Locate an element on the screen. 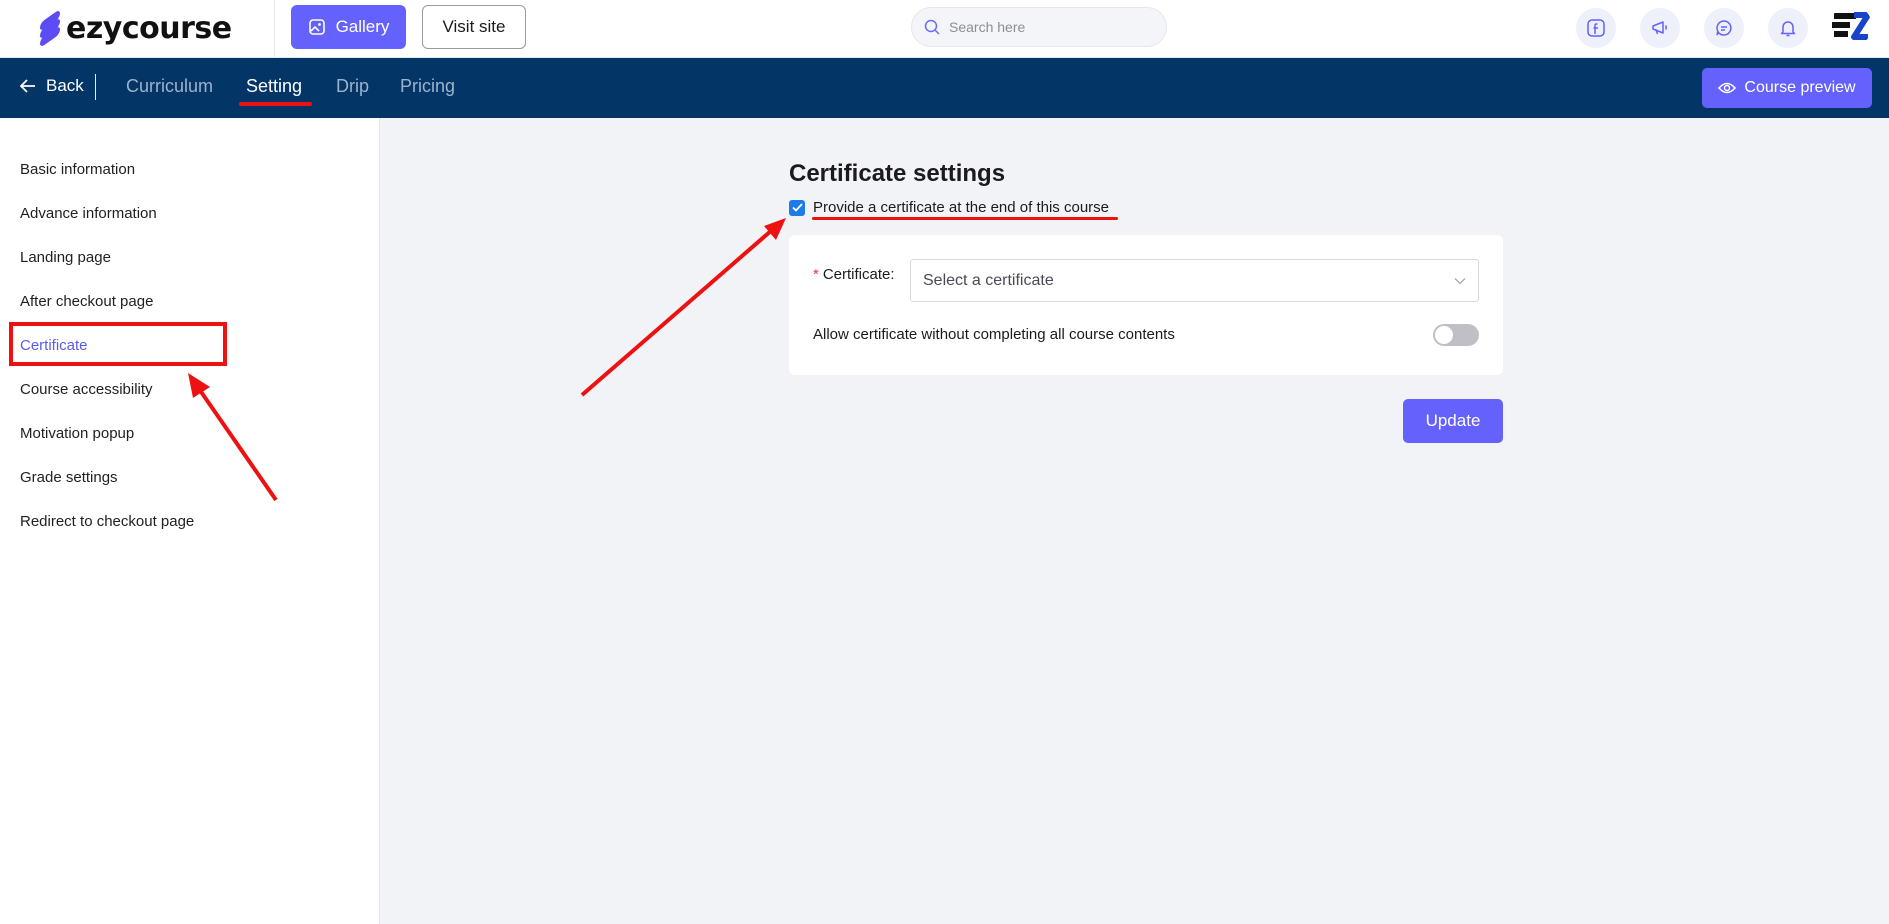 The height and width of the screenshot is (924, 1889). sidebar-item-advance-information: Advance information is located at coordinates (88, 213).